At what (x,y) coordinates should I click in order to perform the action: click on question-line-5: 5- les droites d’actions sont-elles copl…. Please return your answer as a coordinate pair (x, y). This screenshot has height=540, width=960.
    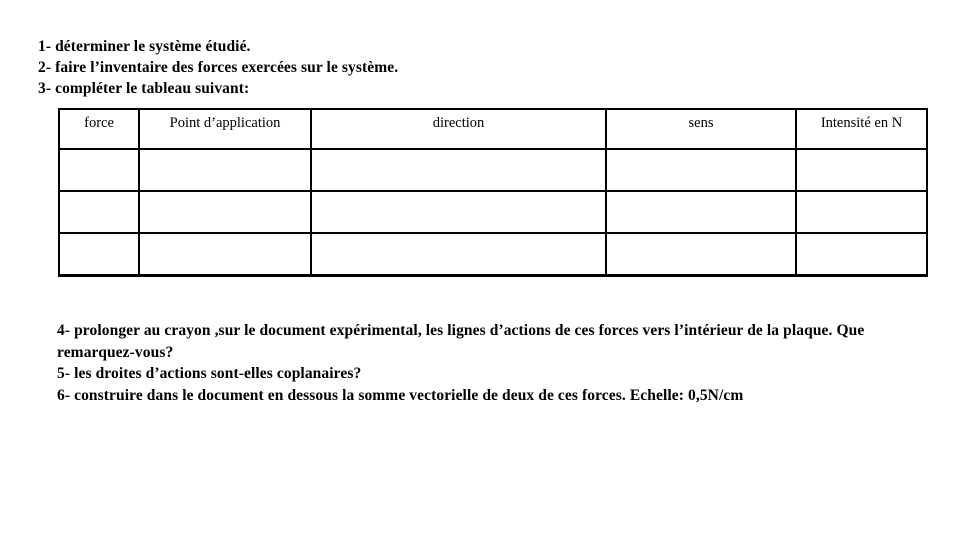
    Looking at the image, I should click on (209, 373).